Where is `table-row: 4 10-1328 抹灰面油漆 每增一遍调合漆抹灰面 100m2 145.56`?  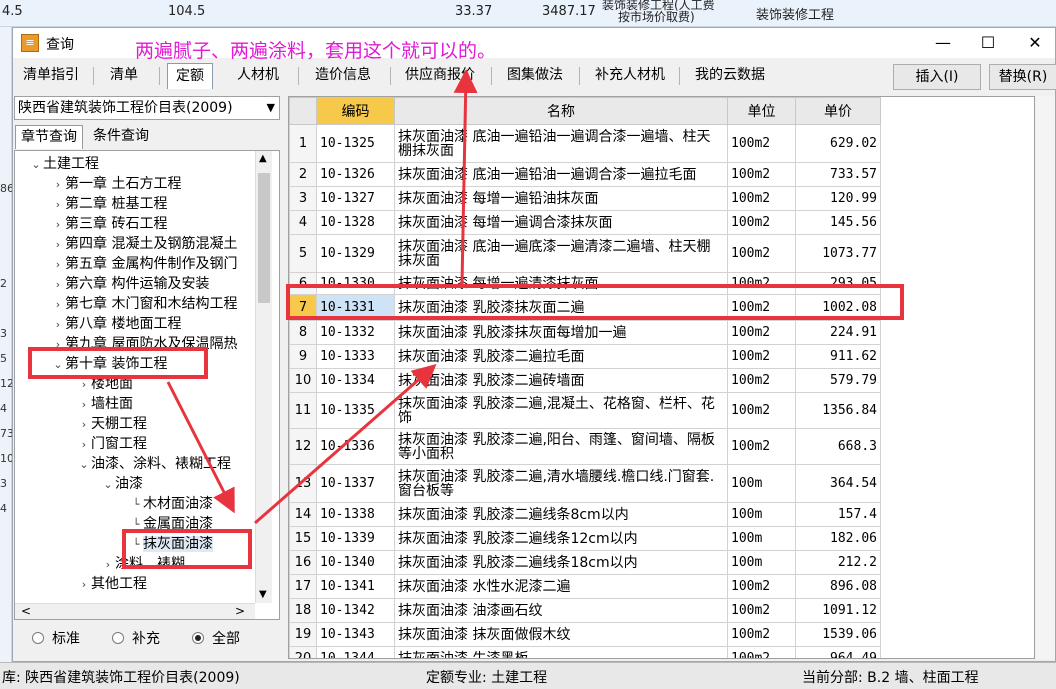
table-row: 4 10-1328 抹灰面油漆 每增一遍调合漆抹灰面 100m2 145.56 is located at coordinates (585, 222).